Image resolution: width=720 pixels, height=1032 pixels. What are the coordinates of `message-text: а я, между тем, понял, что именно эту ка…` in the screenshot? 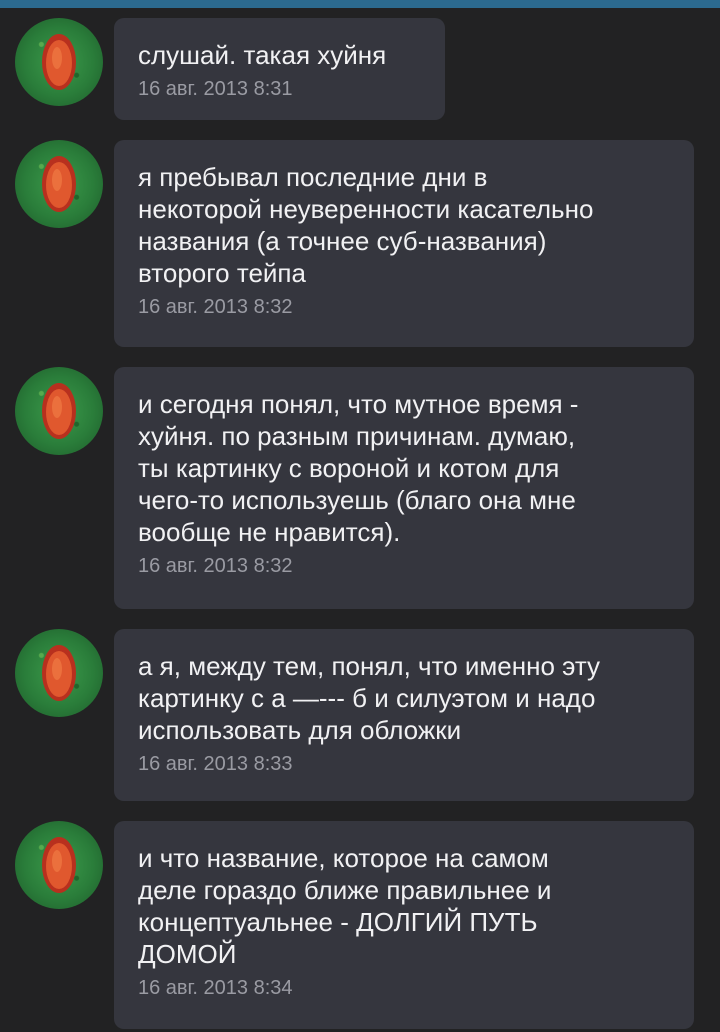 It's located at (369, 698).